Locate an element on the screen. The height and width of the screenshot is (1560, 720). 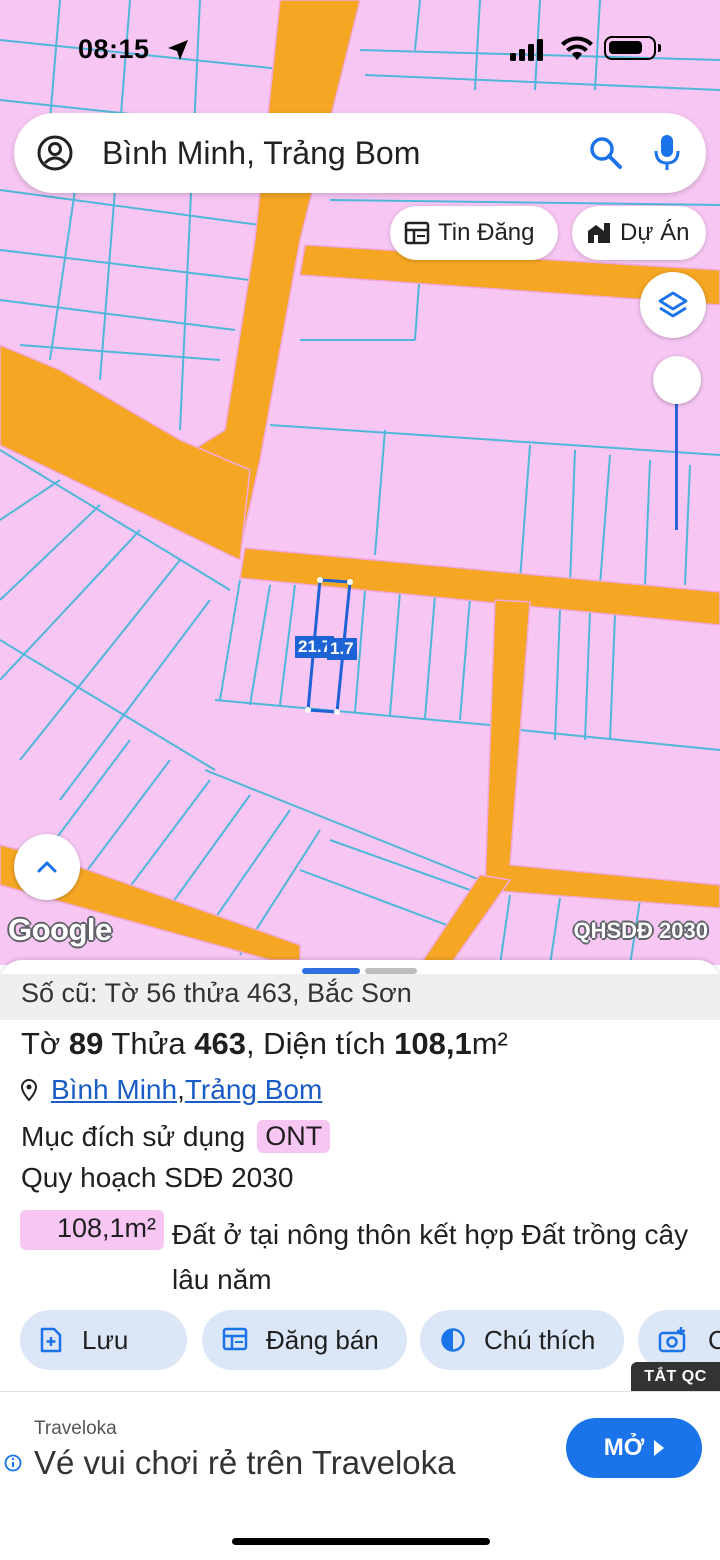
home-indicator is located at coordinates (361, 1541).